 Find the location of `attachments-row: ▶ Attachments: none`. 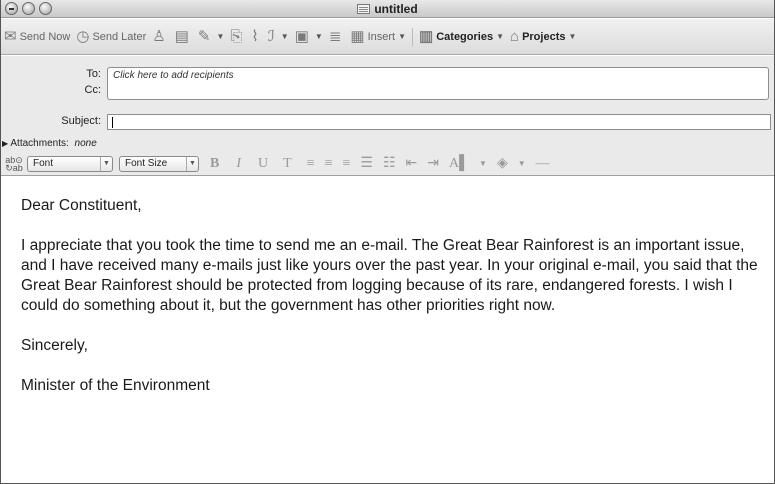

attachments-row: ▶ Attachments: none is located at coordinates (387, 145).